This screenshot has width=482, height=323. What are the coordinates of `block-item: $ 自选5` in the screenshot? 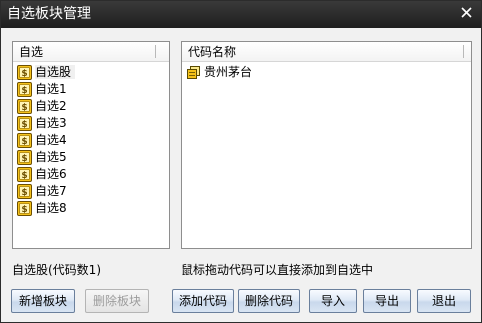 It's located at (46, 157).